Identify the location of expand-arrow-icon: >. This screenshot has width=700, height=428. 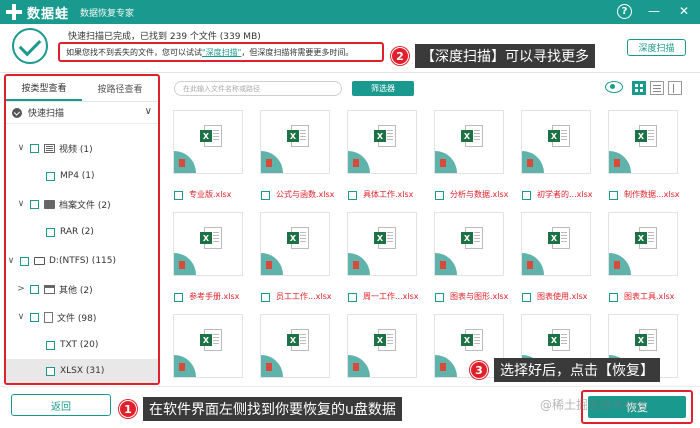
(21, 289).